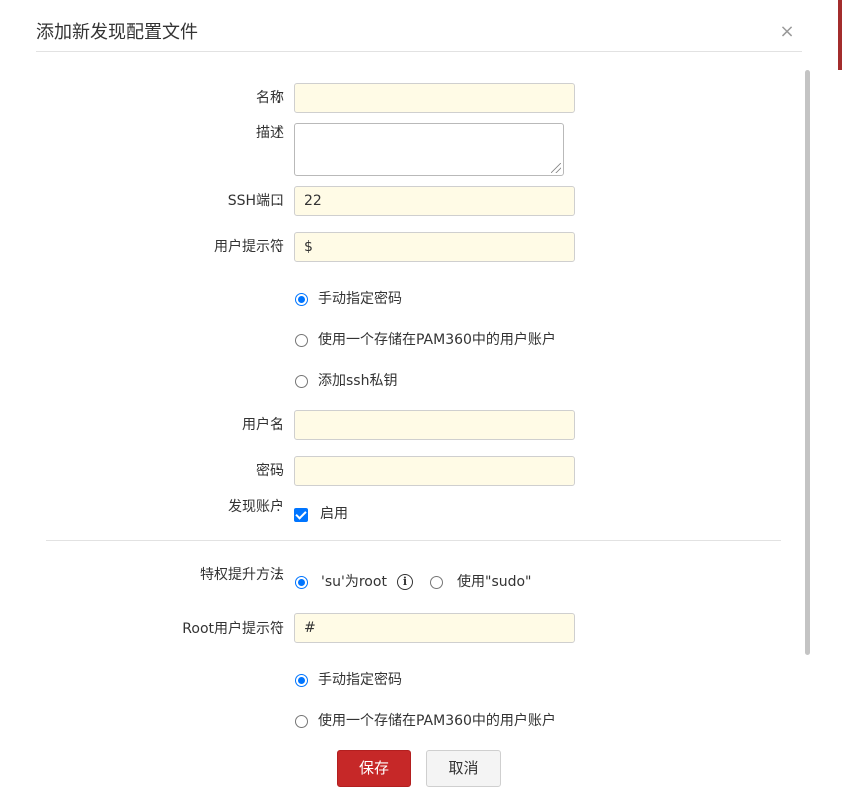 This screenshot has width=842, height=808. I want to click on radio-su-root, so click(301, 582).